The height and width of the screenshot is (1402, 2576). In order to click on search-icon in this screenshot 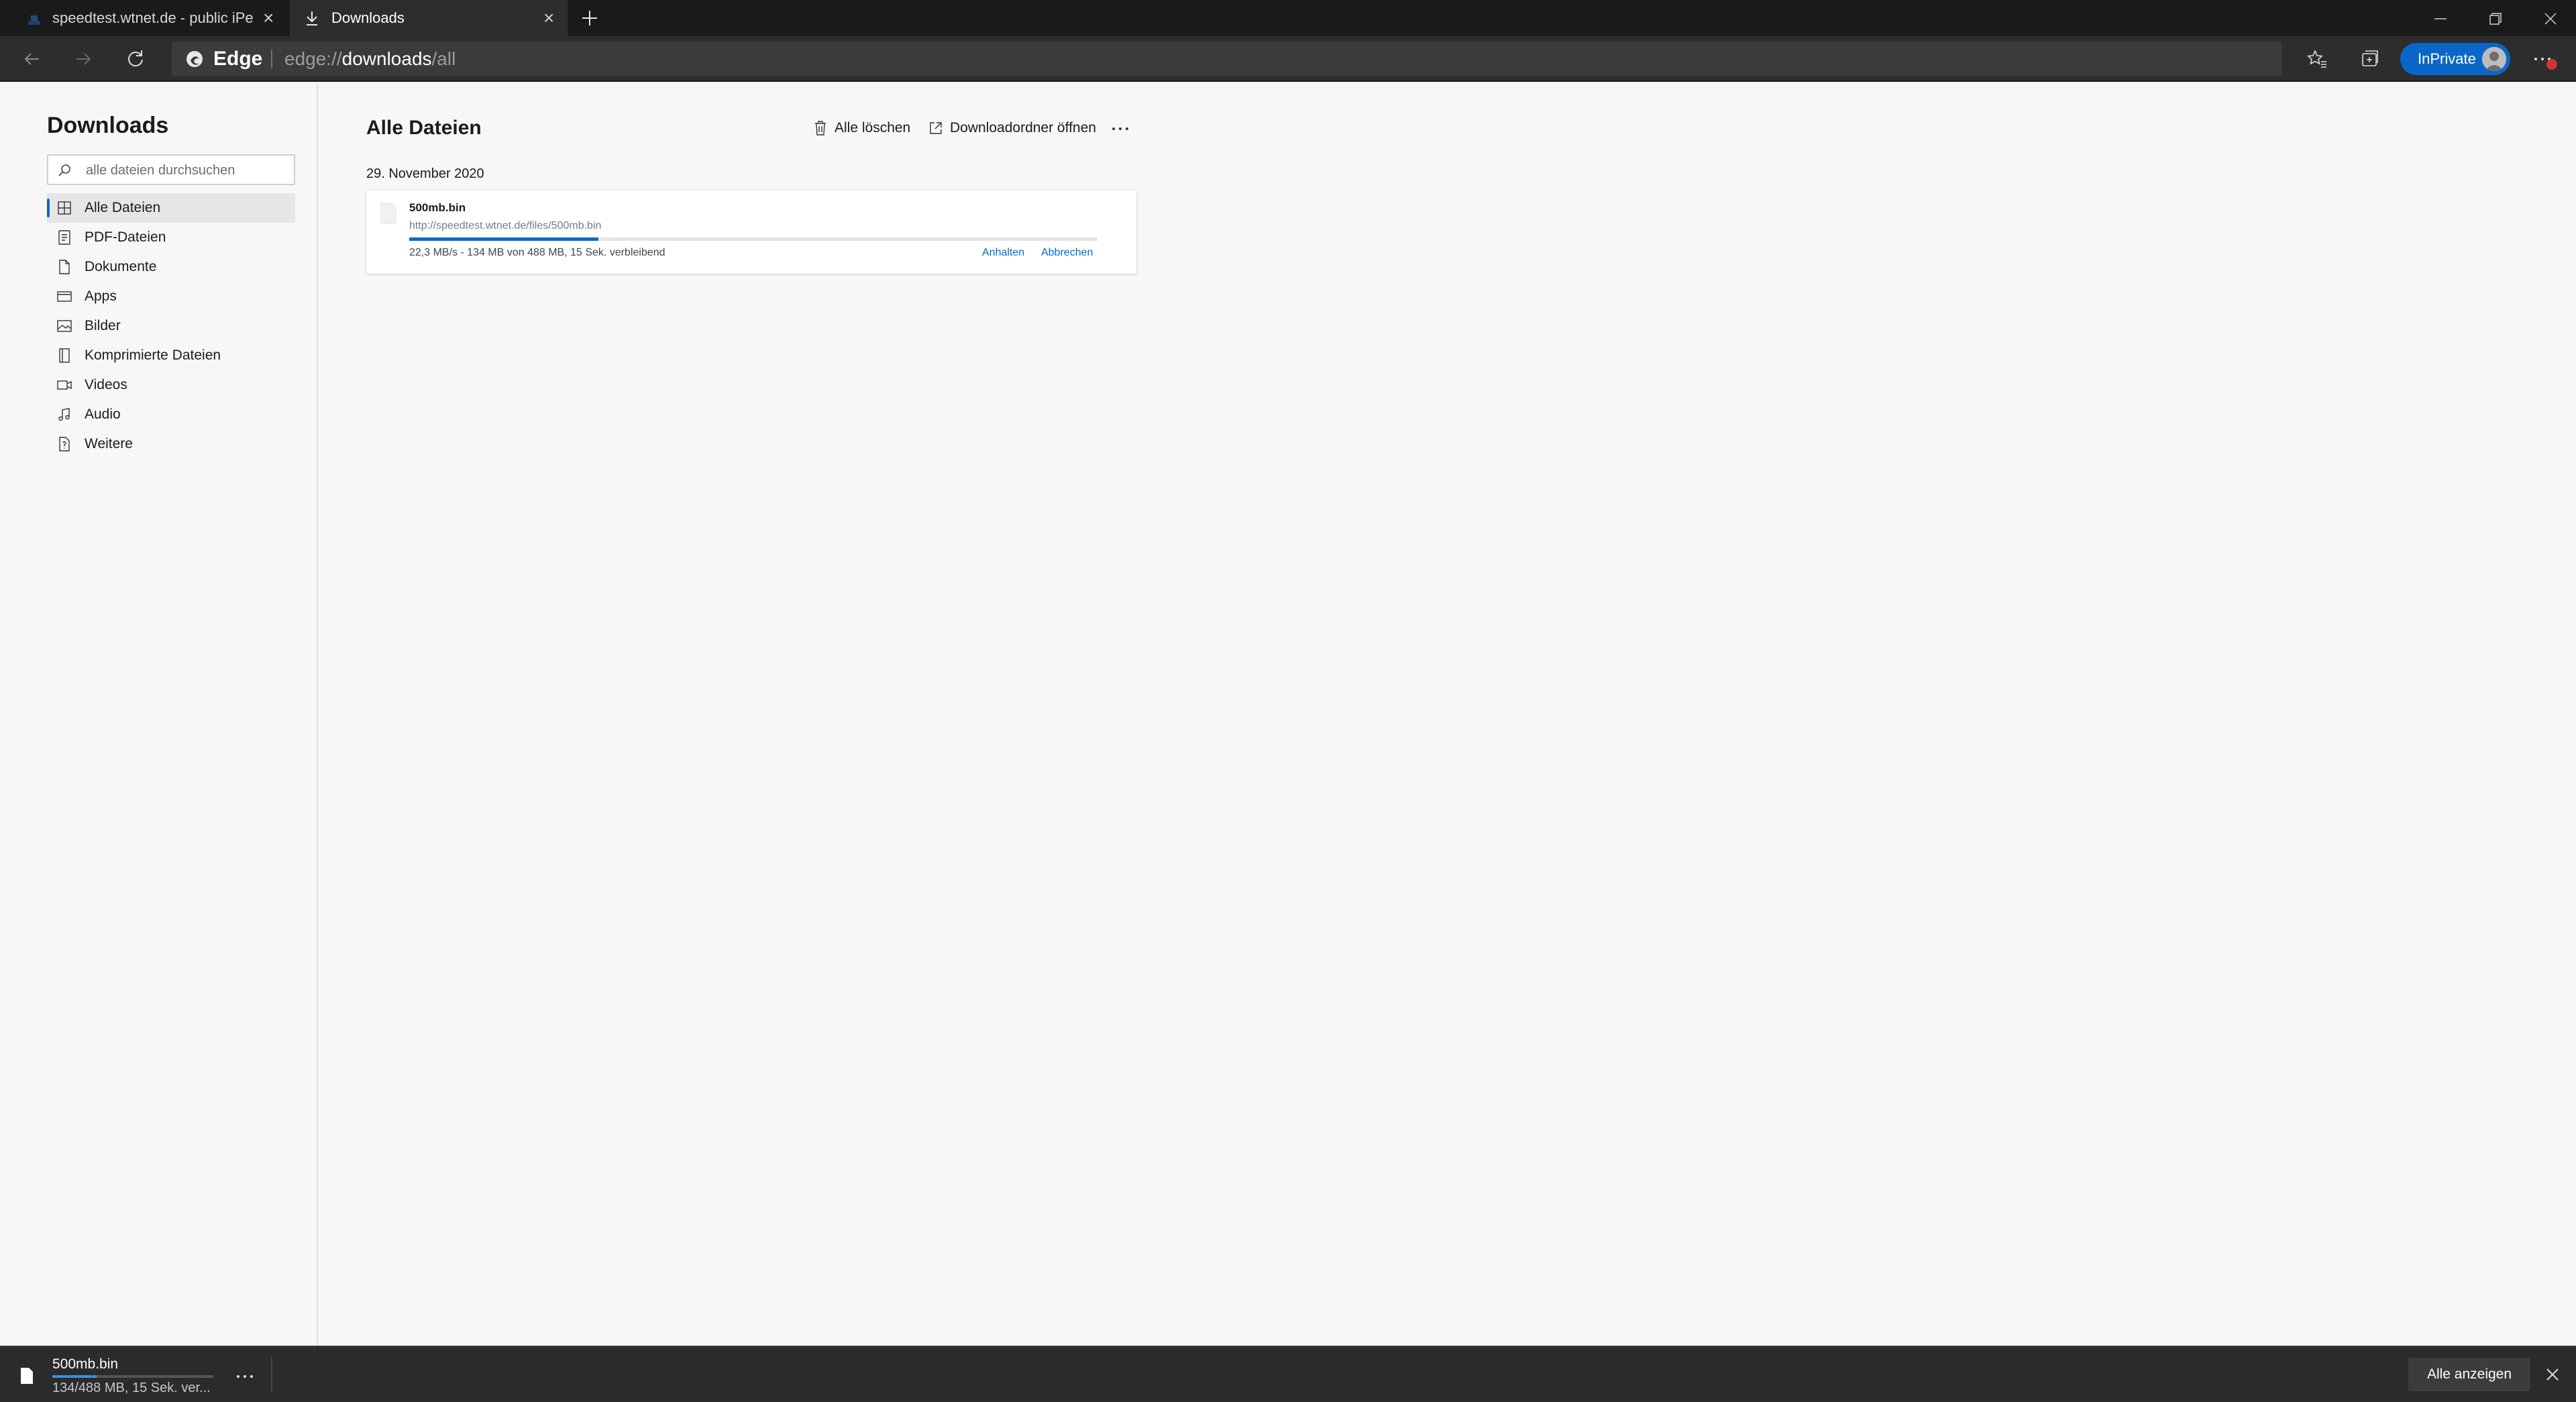, I will do `click(64, 170)`.